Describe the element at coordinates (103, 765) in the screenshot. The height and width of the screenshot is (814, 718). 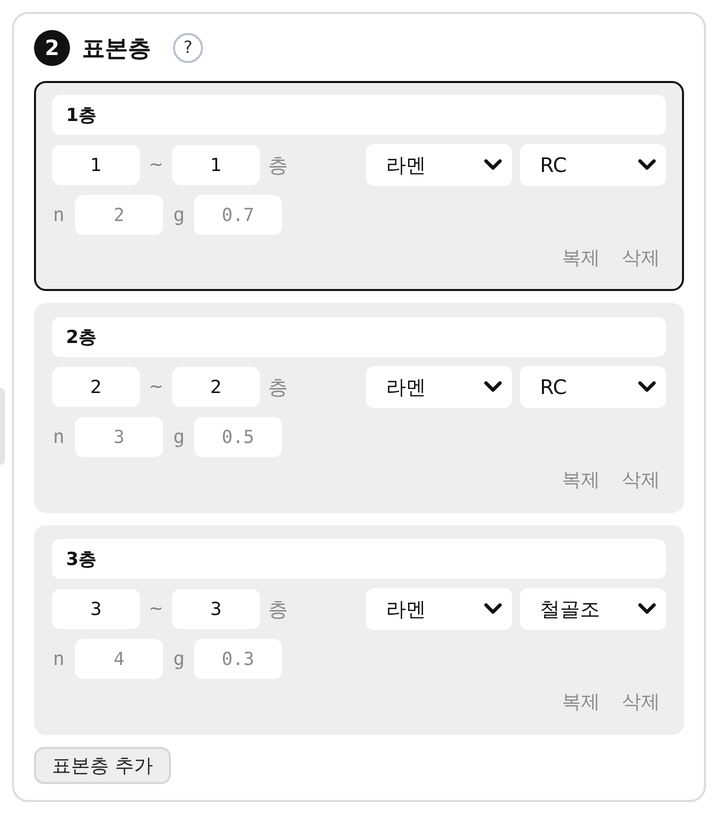
I see `add-layer-button: 표본층 추가` at that location.